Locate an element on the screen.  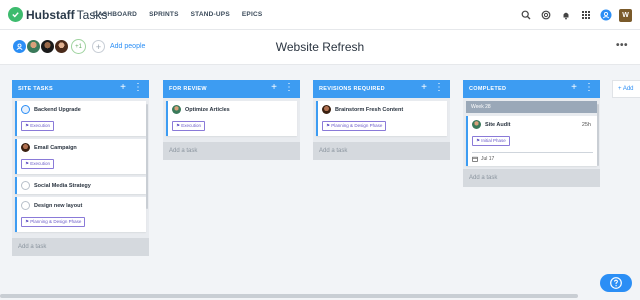
nav-stand-ups: STAND-UPS is located at coordinates (210, 14).